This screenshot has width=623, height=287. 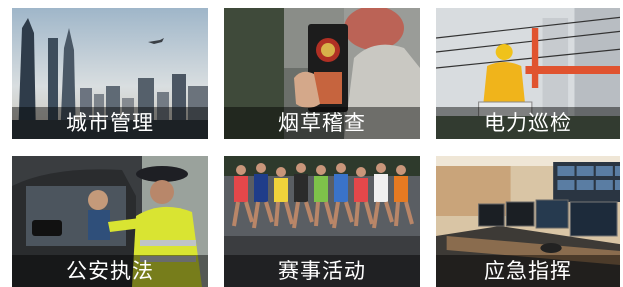 What do you see at coordinates (528, 73) in the screenshot?
I see `tile-power-inspection: 电力巡检` at bounding box center [528, 73].